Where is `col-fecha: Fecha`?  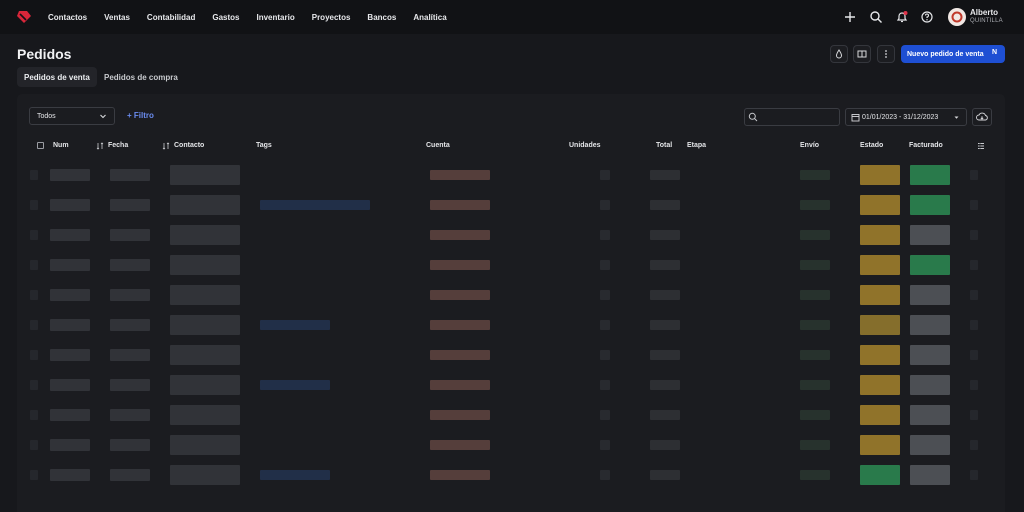 col-fecha: Fecha is located at coordinates (118, 145).